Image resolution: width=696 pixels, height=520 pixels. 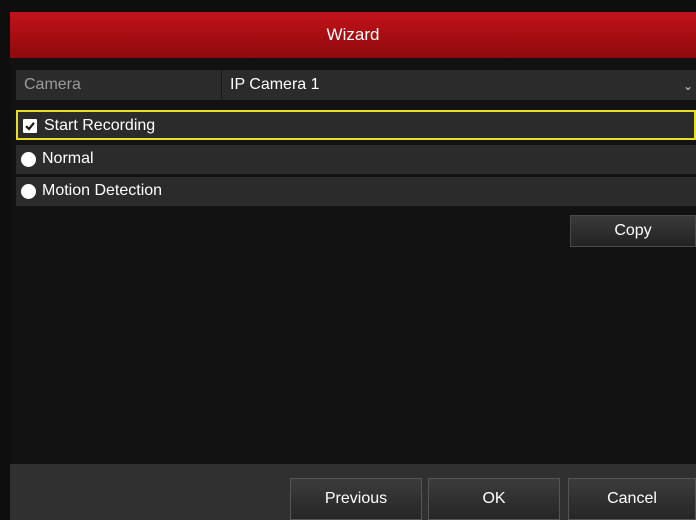 What do you see at coordinates (632, 499) in the screenshot?
I see `cancel-button: Cancel` at bounding box center [632, 499].